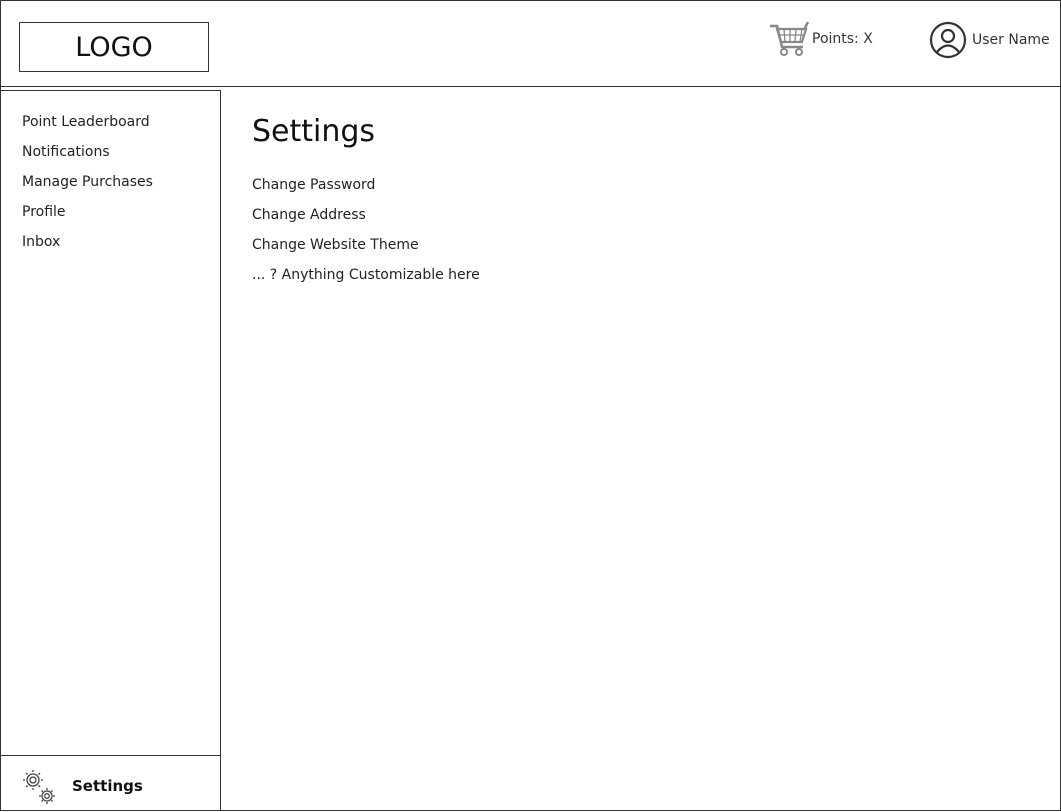 Image resolution: width=1061 pixels, height=812 pixels. I want to click on settings-label: Settings, so click(107, 786).